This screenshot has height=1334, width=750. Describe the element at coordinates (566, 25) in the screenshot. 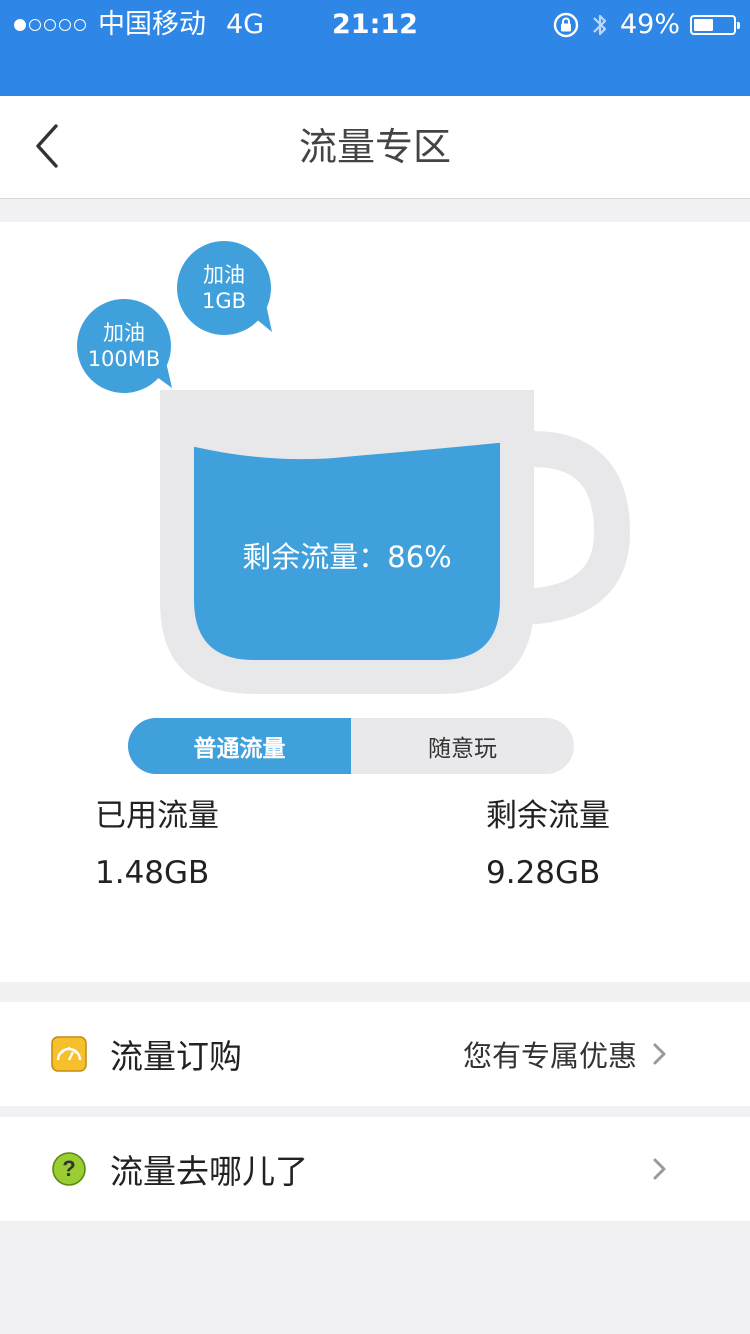

I see `orientation-lock-icon` at that location.